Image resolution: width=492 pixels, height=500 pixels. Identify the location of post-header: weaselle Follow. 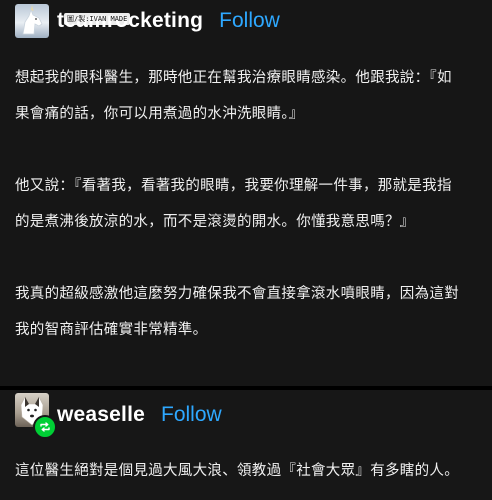
(118, 416).